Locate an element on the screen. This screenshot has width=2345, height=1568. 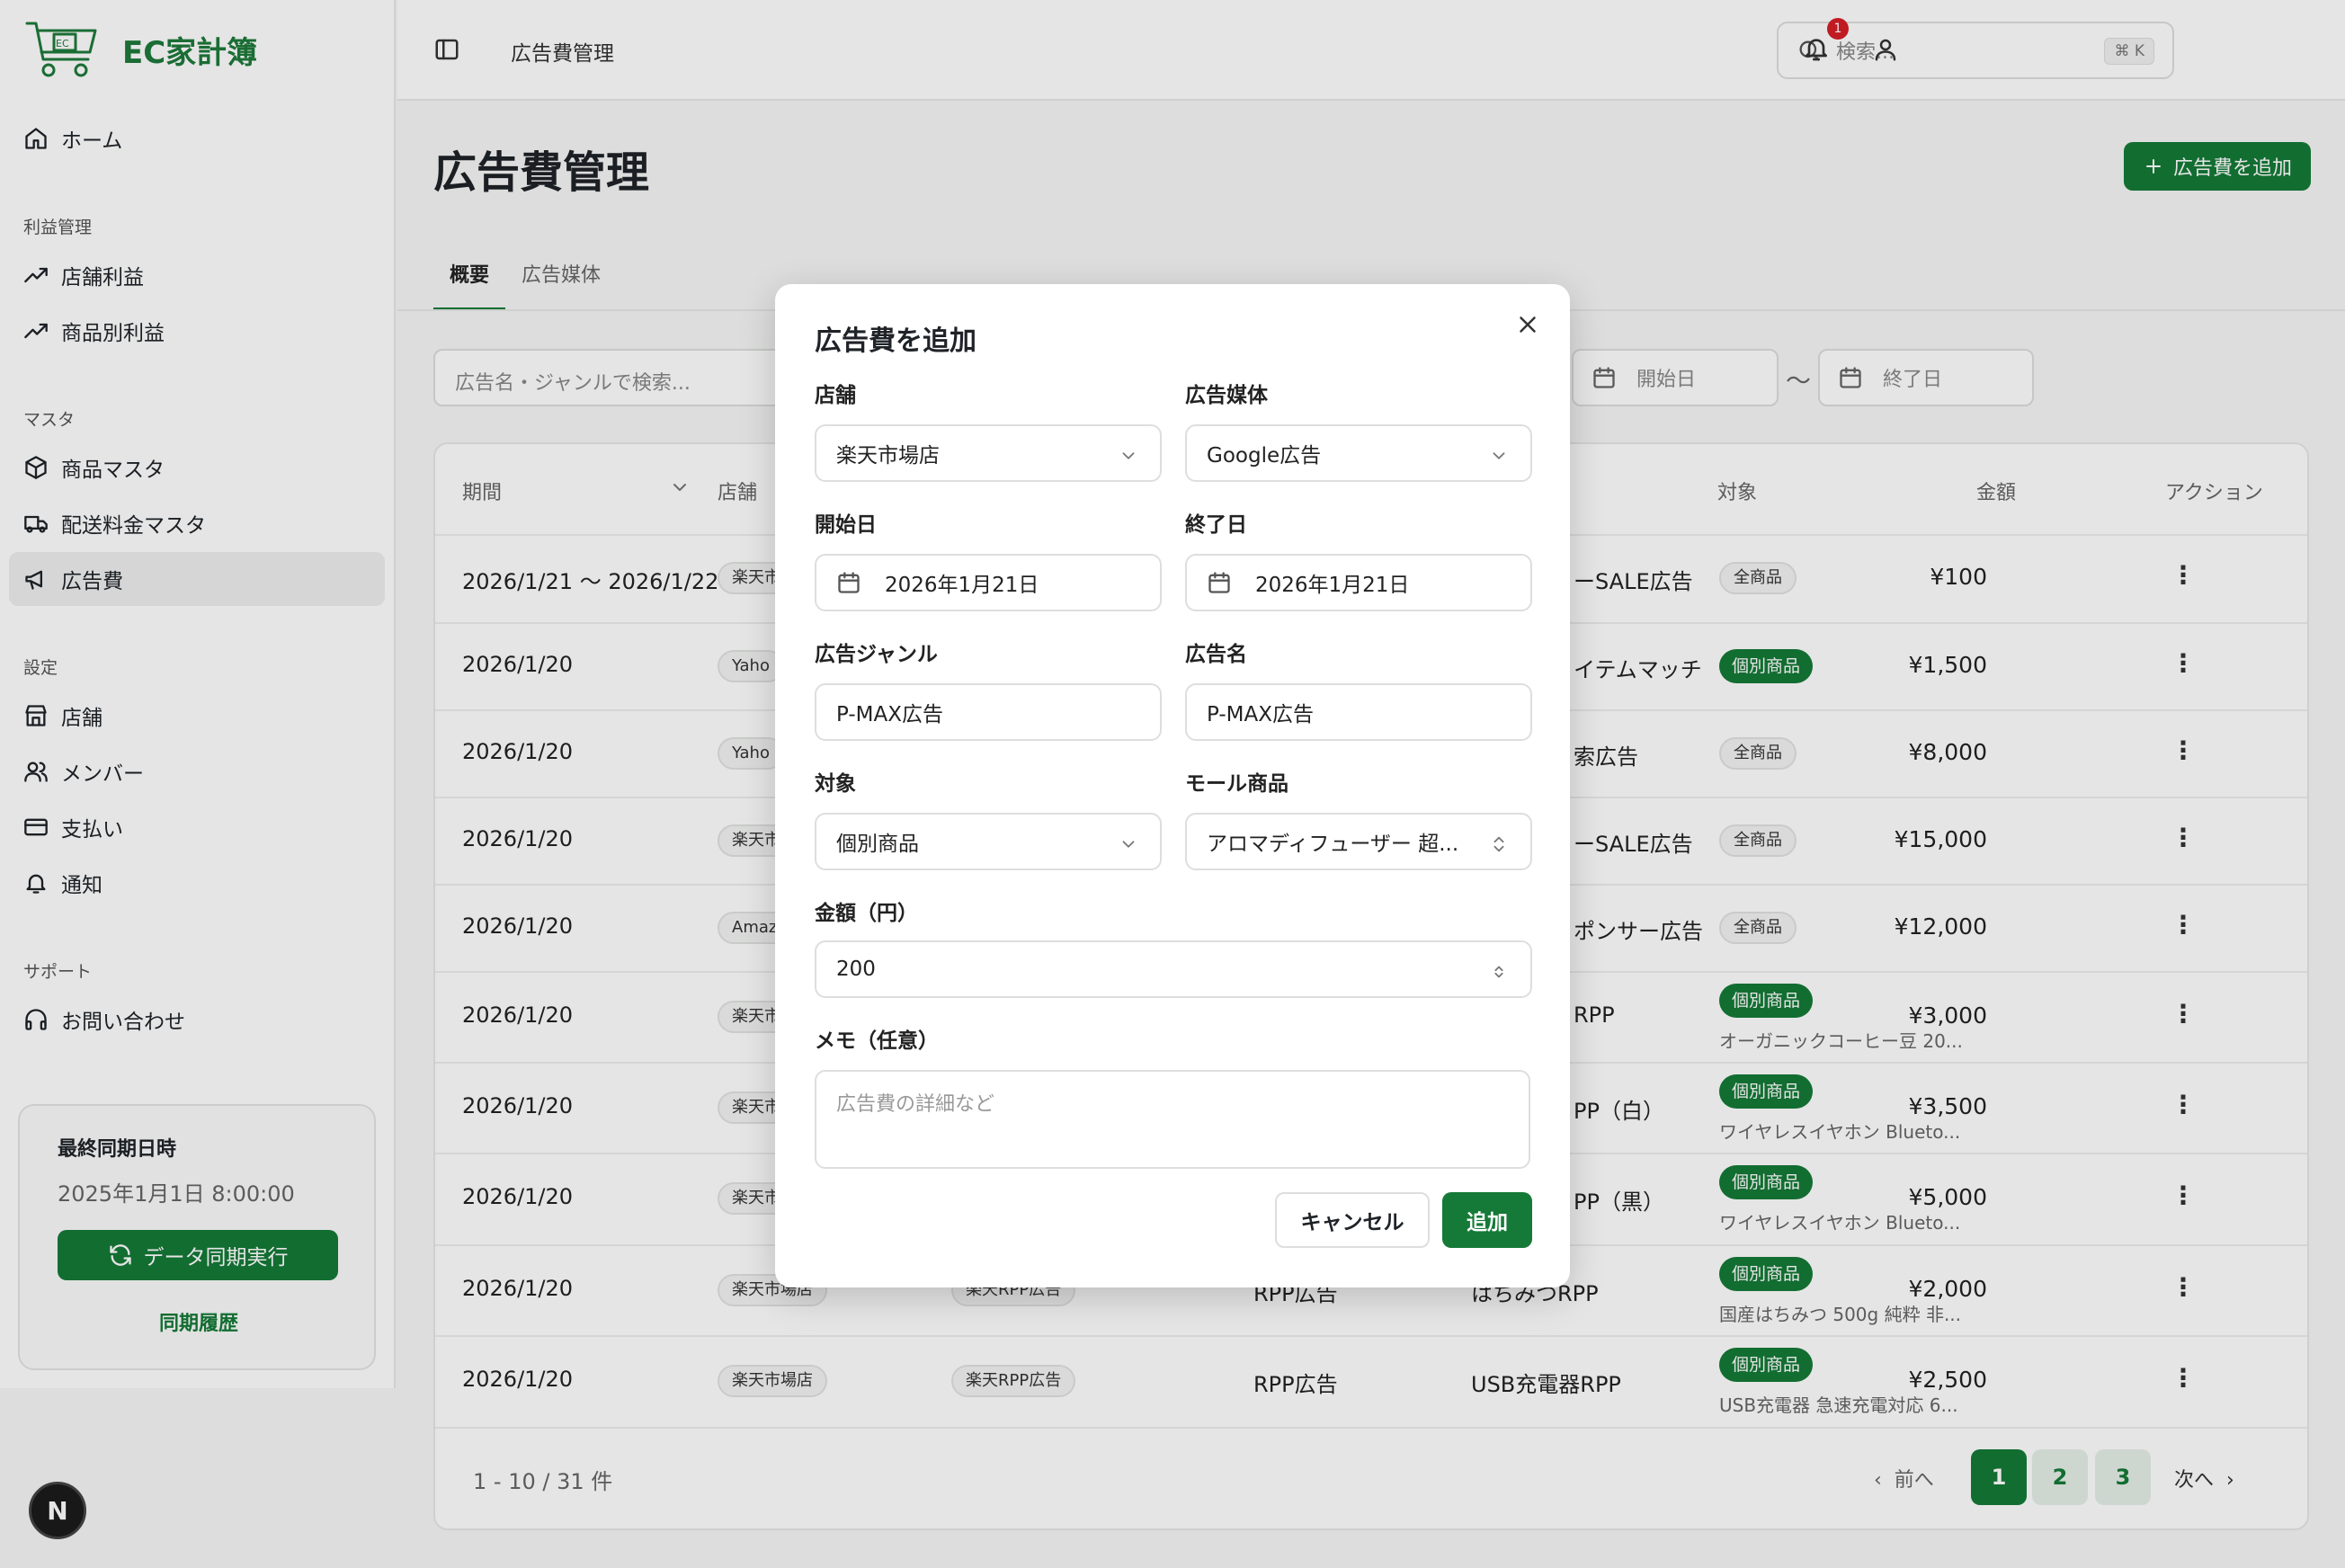
amount-input: 200 is located at coordinates (1173, 969).